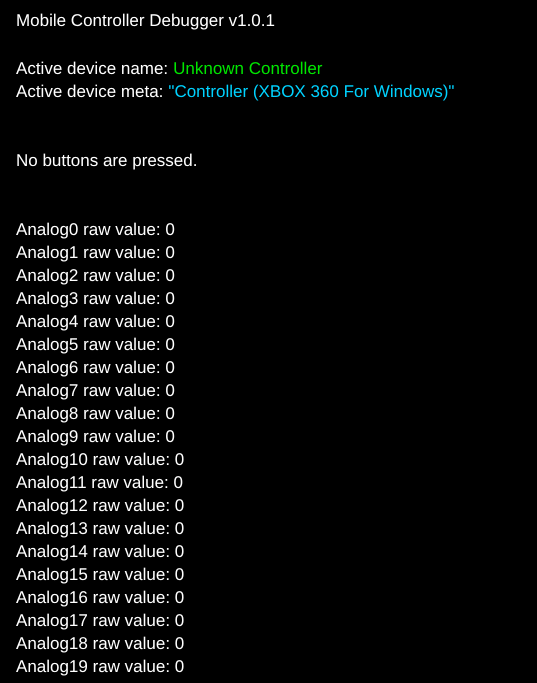 The height and width of the screenshot is (683, 537). What do you see at coordinates (100, 621) in the screenshot?
I see `analog-reading: Analog17 raw value: 0` at bounding box center [100, 621].